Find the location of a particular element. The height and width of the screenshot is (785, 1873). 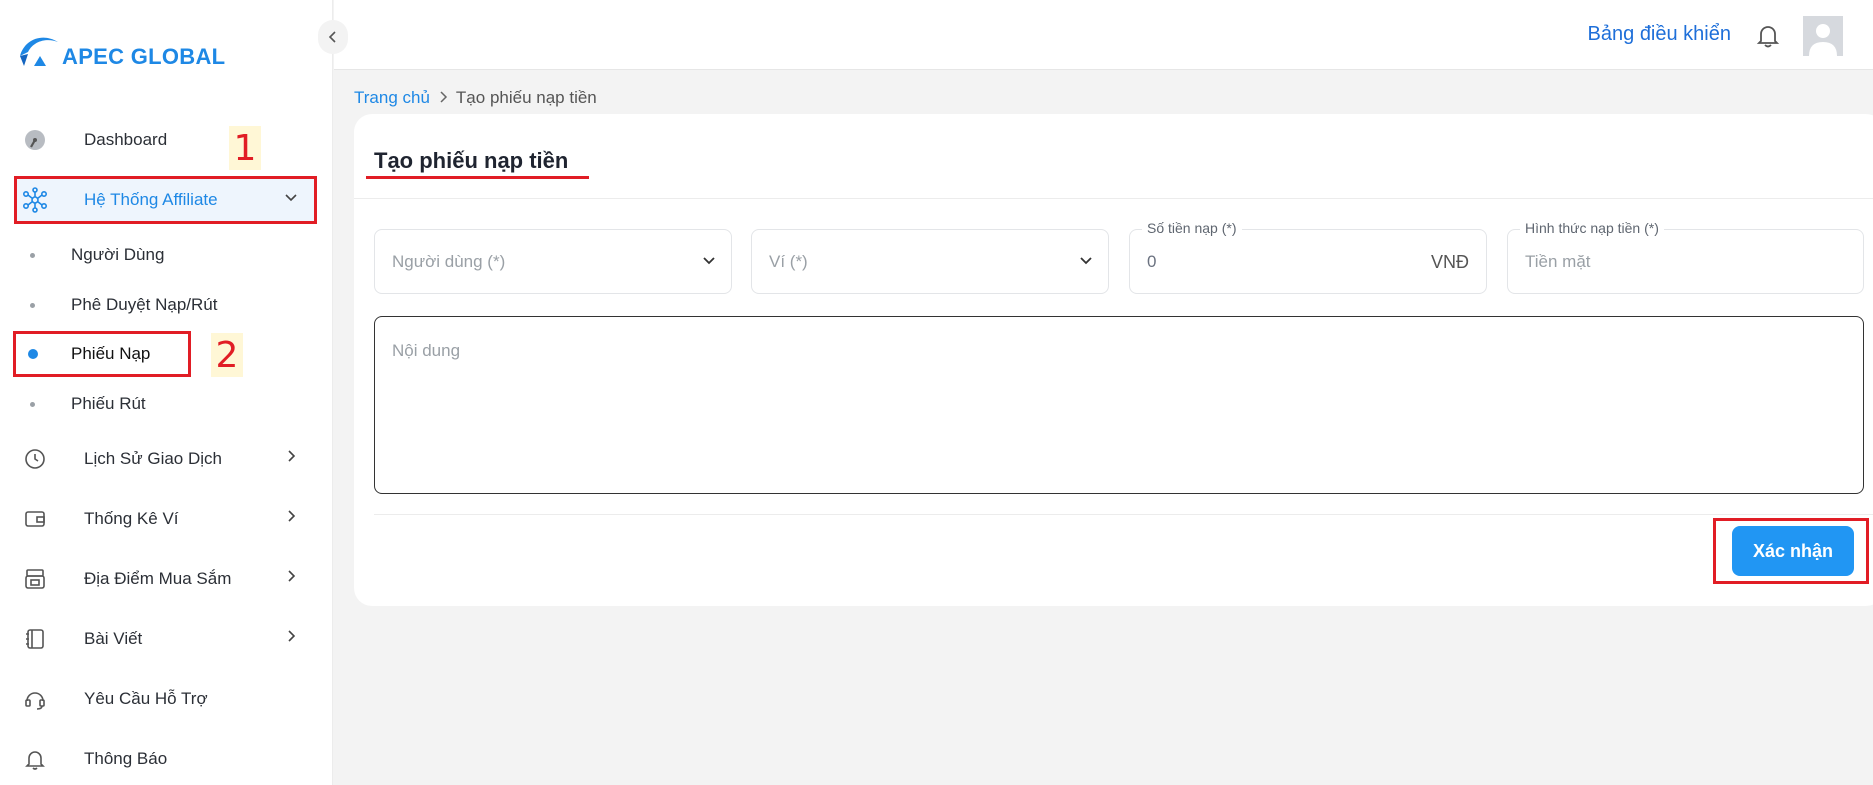

top-header: Bảng điều khiển is located at coordinates (1103, 35).